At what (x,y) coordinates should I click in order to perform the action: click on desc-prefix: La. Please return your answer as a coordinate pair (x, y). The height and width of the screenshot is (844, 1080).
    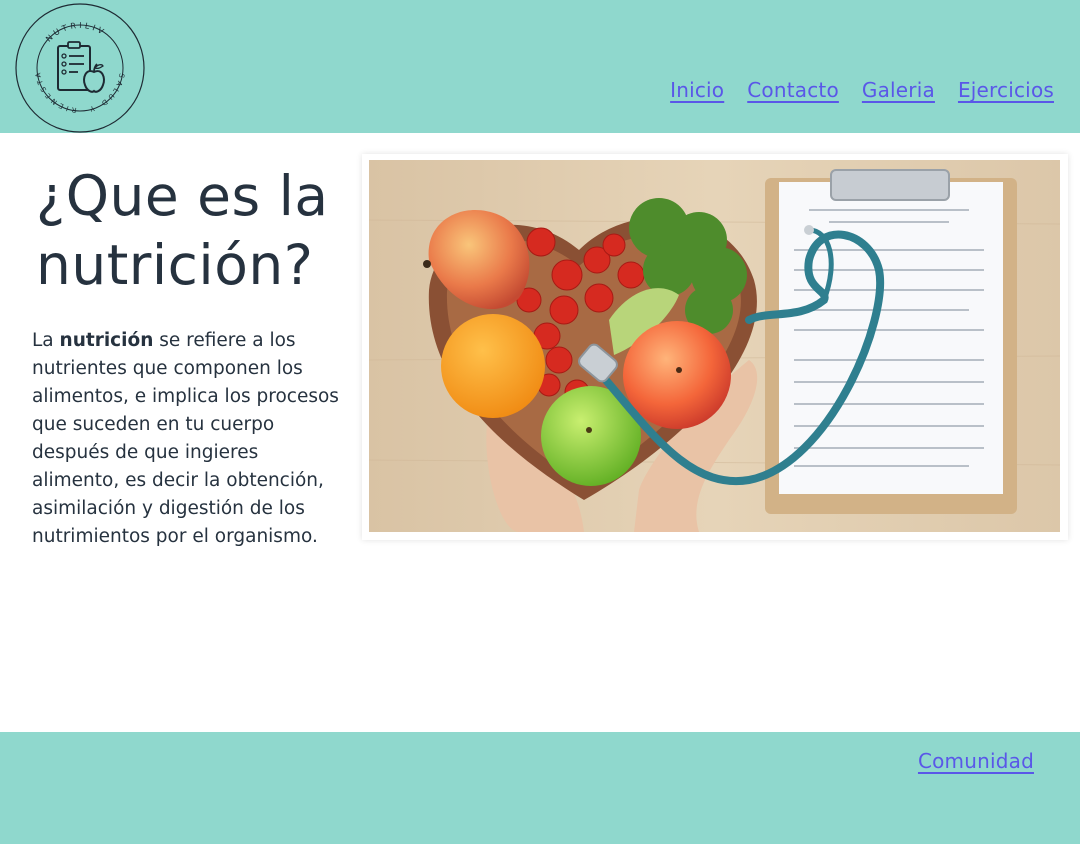
    Looking at the image, I should click on (46, 340).